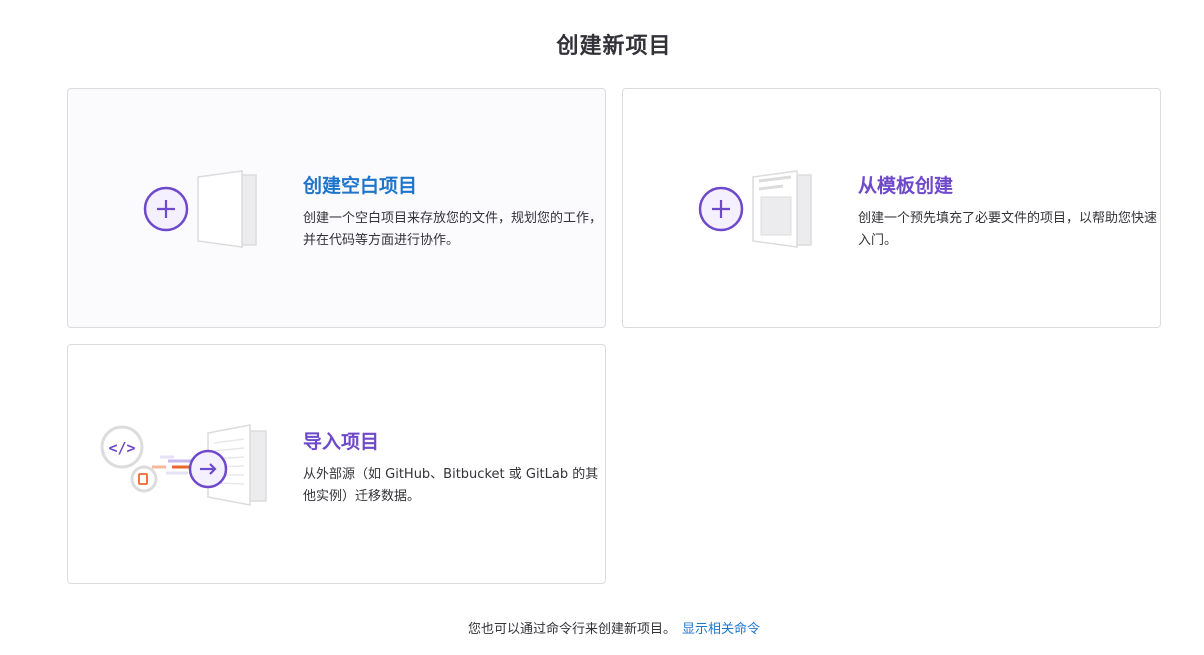 This screenshot has height=655, width=1204. I want to click on show-commands-link: 显示相关命令, so click(721, 629).